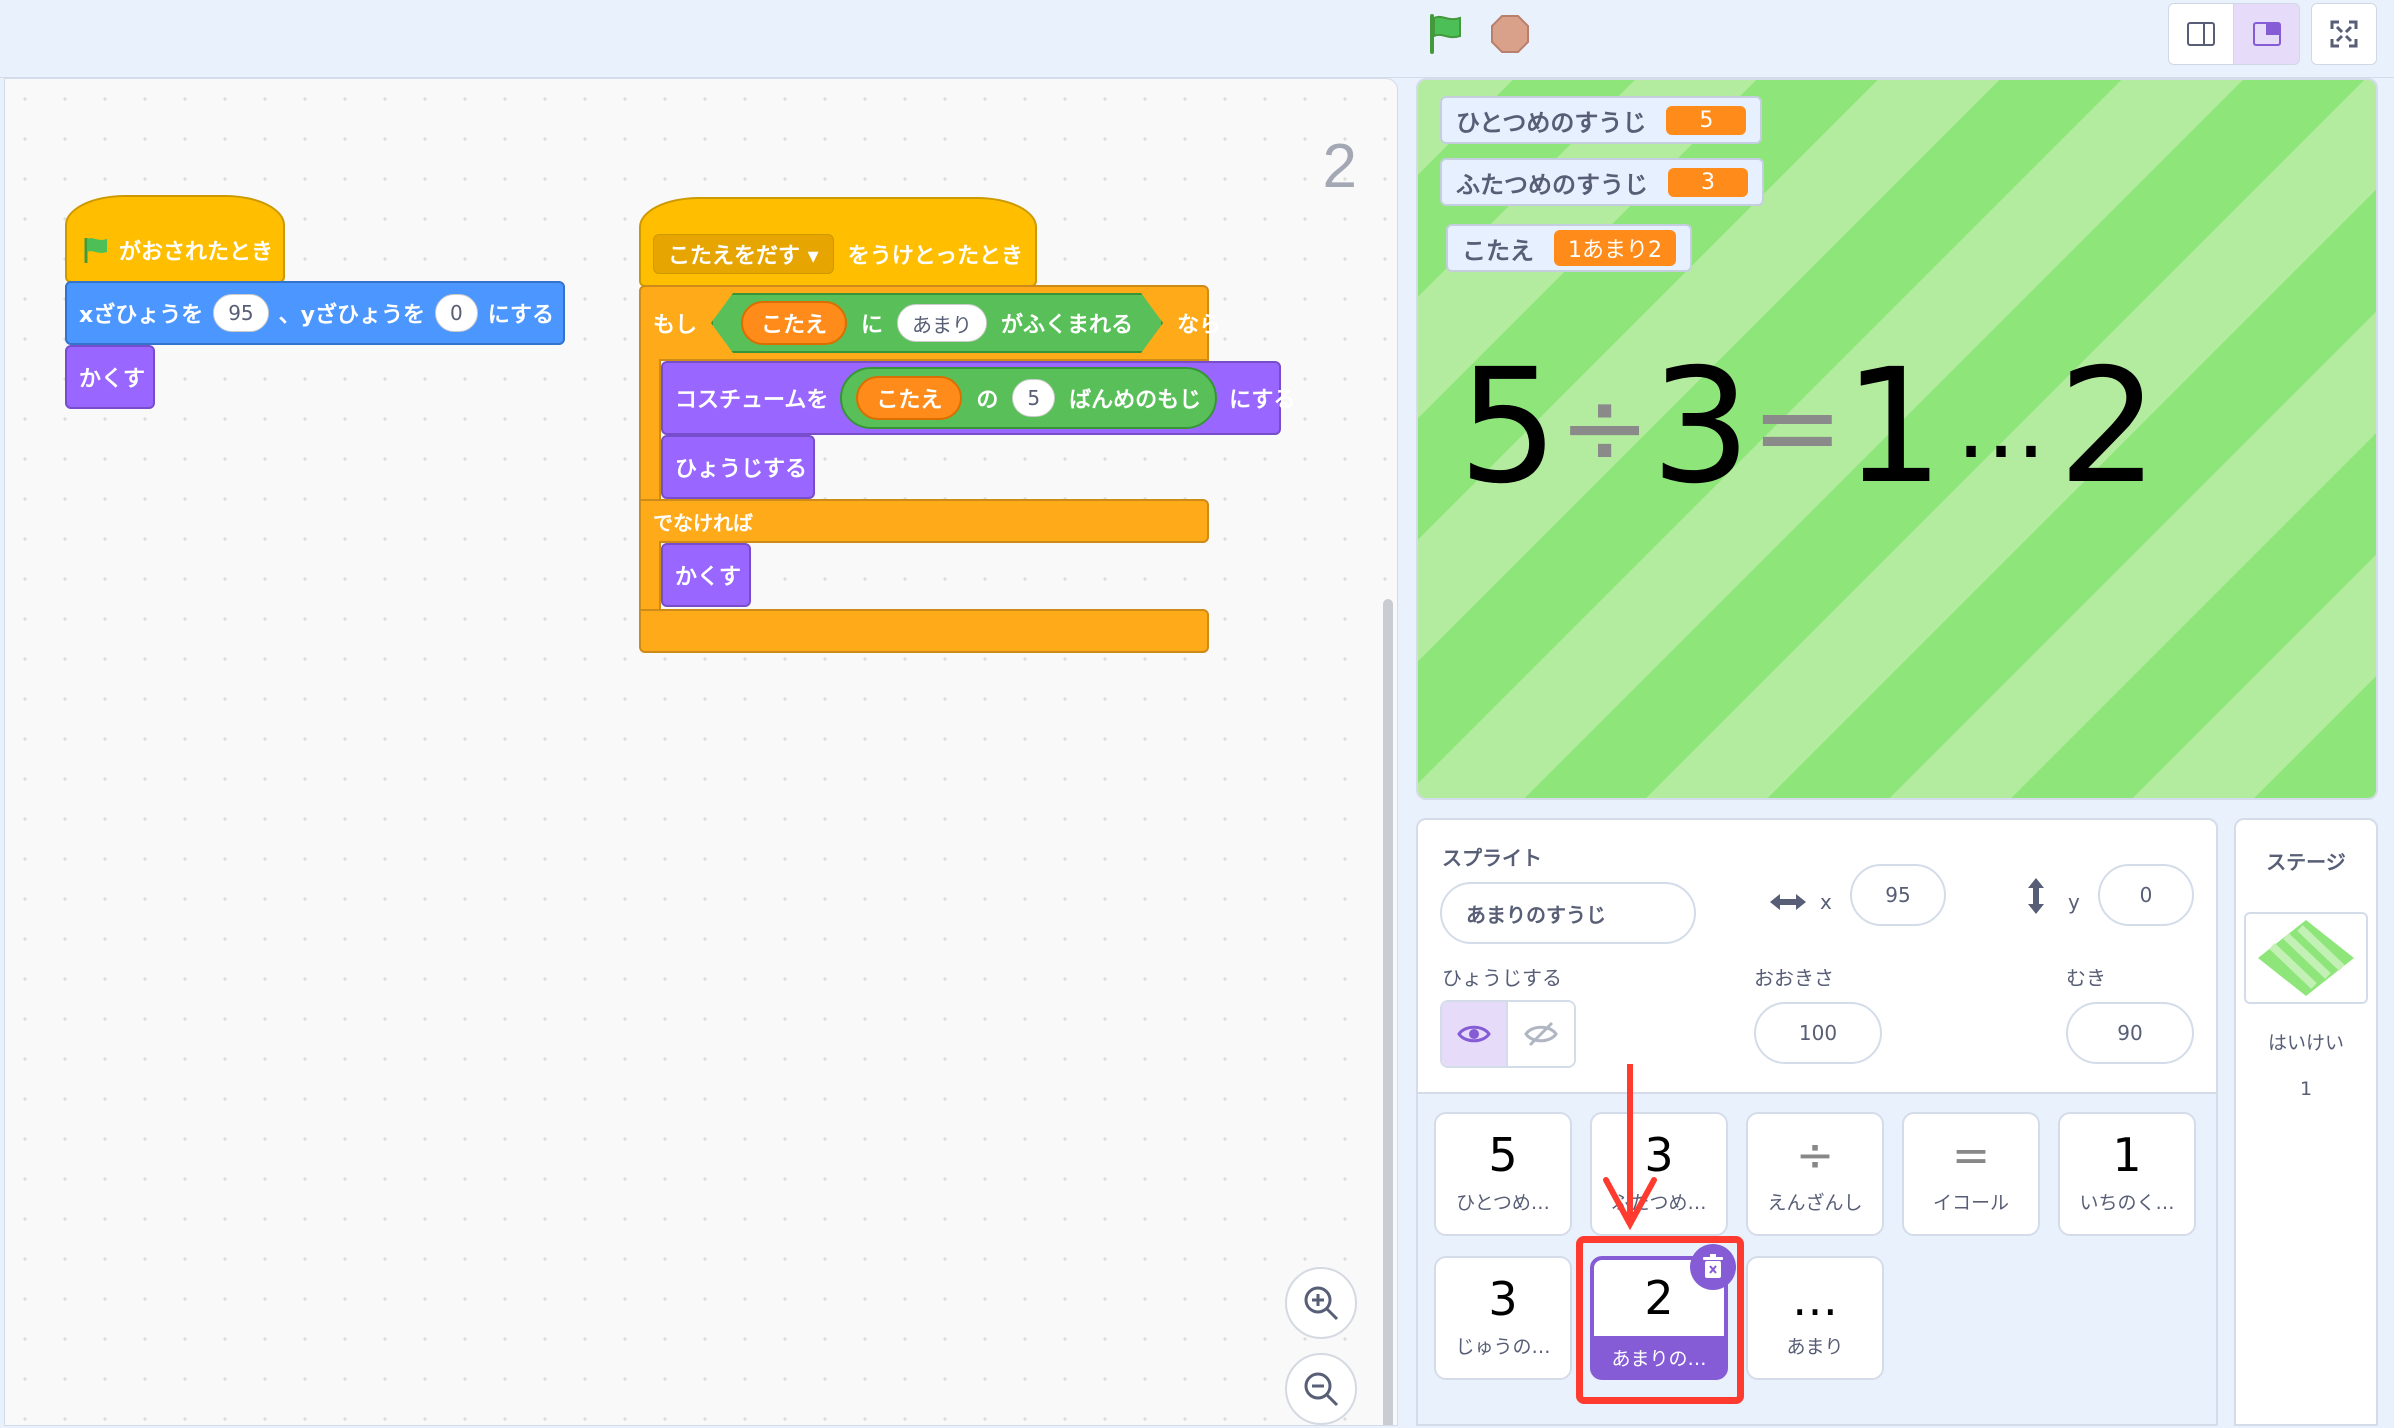 This screenshot has width=2394, height=1428. I want to click on fullscreen-button, so click(2344, 34).